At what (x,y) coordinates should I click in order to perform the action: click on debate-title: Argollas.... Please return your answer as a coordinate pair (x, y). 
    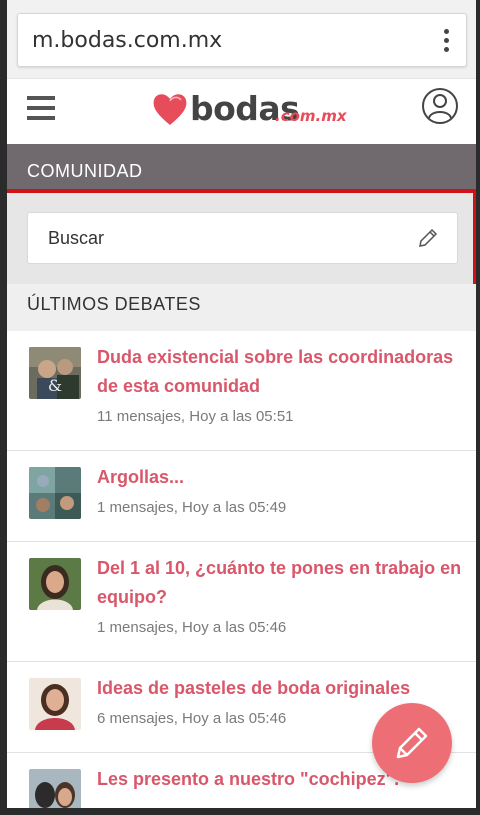
    Looking at the image, I should click on (279, 477).